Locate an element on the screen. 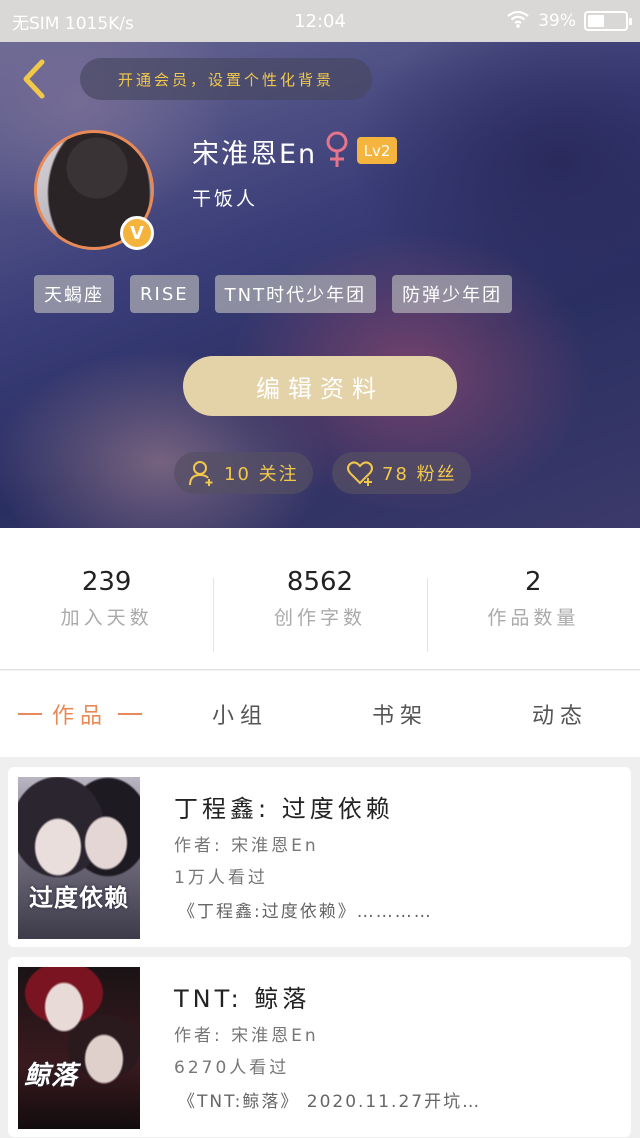 This screenshot has width=640, height=1138. fans-button: 78 粉丝 is located at coordinates (401, 473).